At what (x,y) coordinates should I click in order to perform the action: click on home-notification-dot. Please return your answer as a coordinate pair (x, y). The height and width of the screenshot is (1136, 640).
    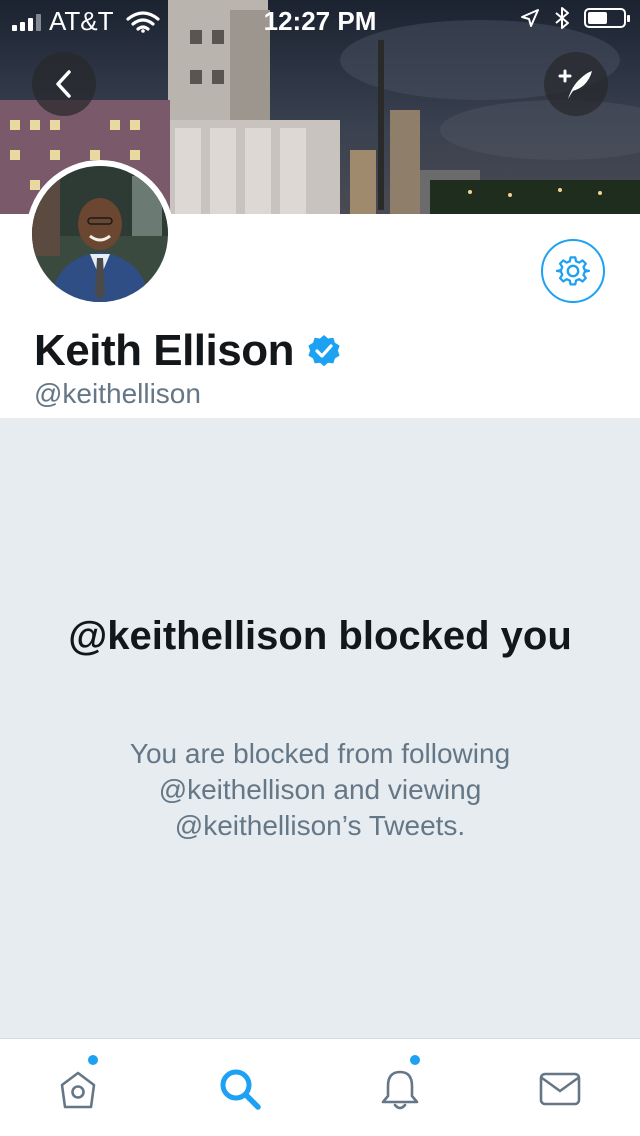
    Looking at the image, I should click on (93, 1060).